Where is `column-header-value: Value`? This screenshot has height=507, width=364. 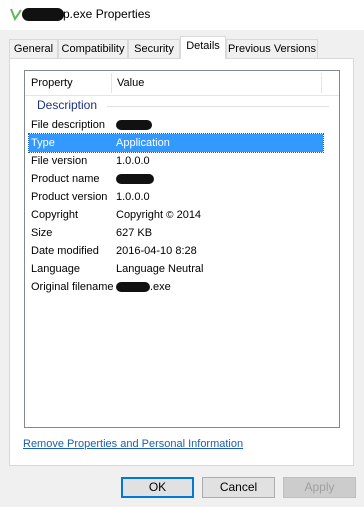
column-header-value: Value is located at coordinates (130, 83).